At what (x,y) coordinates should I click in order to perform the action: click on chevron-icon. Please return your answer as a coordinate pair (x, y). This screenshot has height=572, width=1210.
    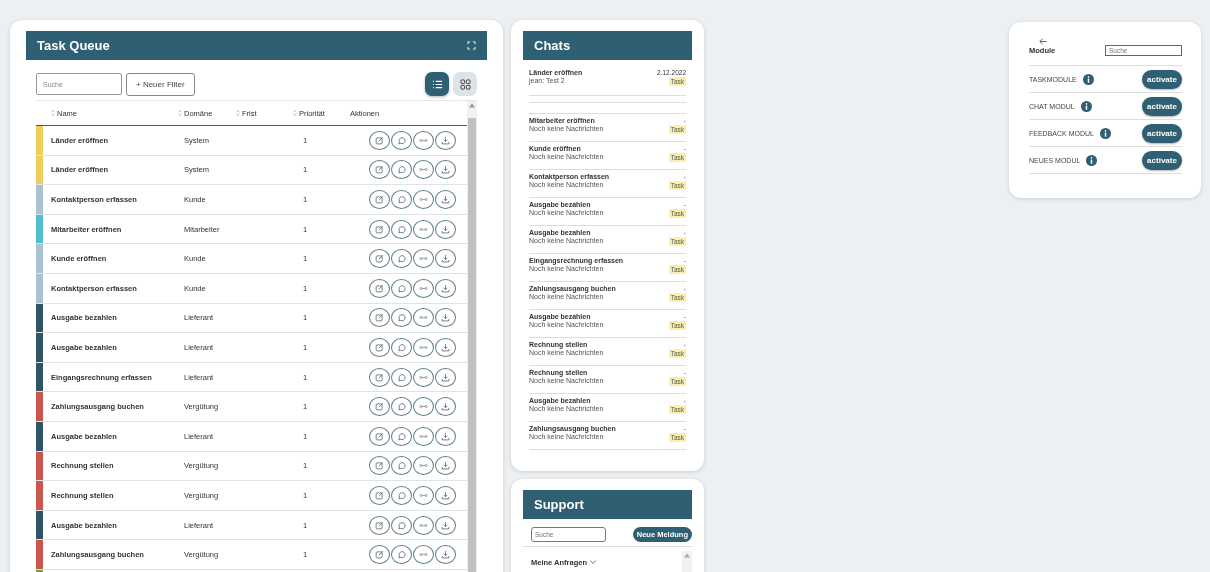
    Looking at the image, I should click on (593, 562).